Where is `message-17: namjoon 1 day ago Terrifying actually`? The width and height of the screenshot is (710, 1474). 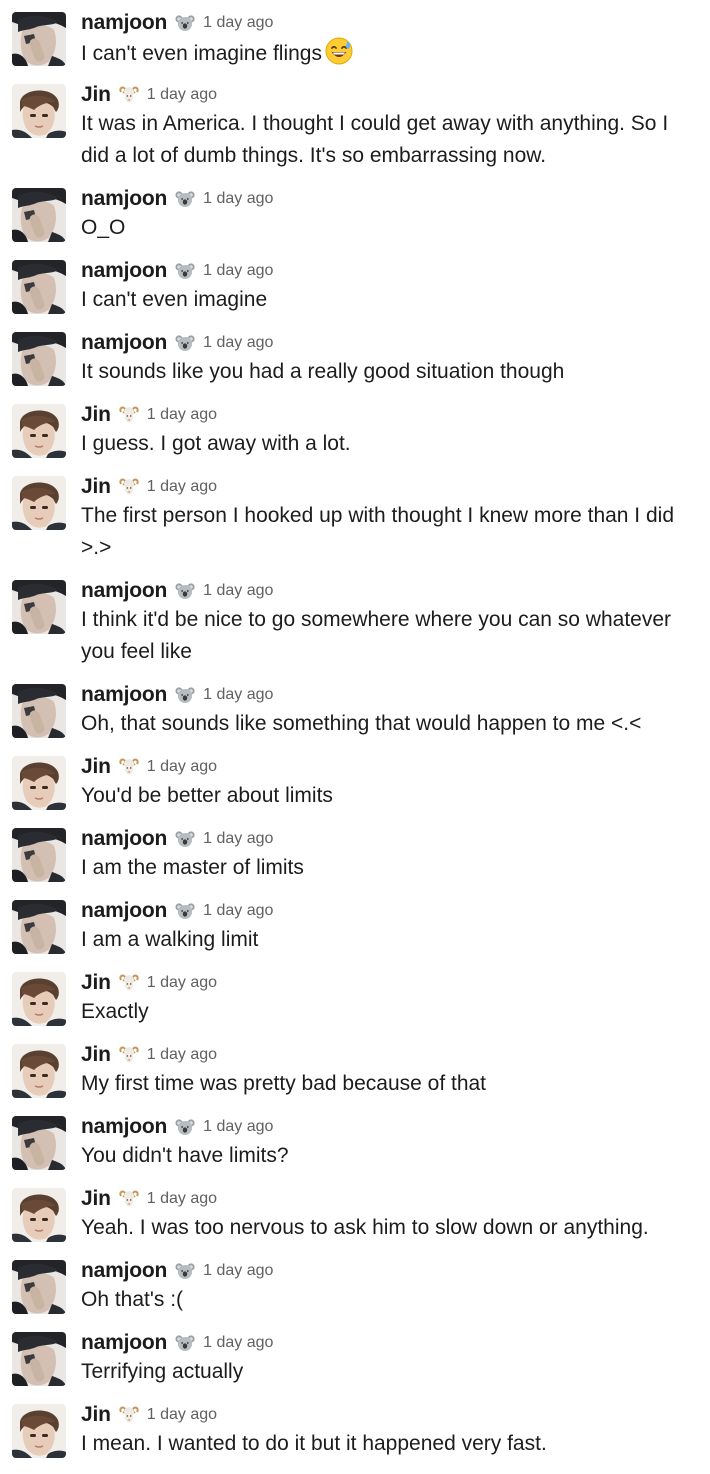 message-17: namjoon 1 day ago Terrifying actually is located at coordinates (355, 1366).